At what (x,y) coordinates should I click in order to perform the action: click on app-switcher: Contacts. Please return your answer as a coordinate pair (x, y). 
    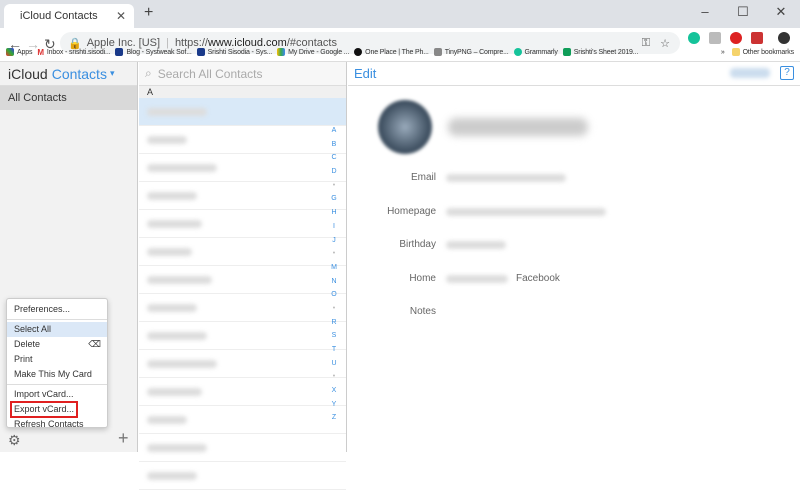
    Looking at the image, I should click on (79, 74).